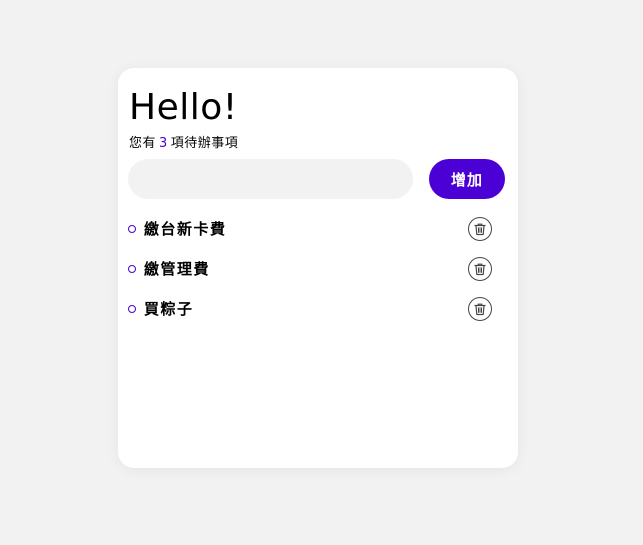  I want to click on todo-item: 繳台新卡費, so click(310, 229).